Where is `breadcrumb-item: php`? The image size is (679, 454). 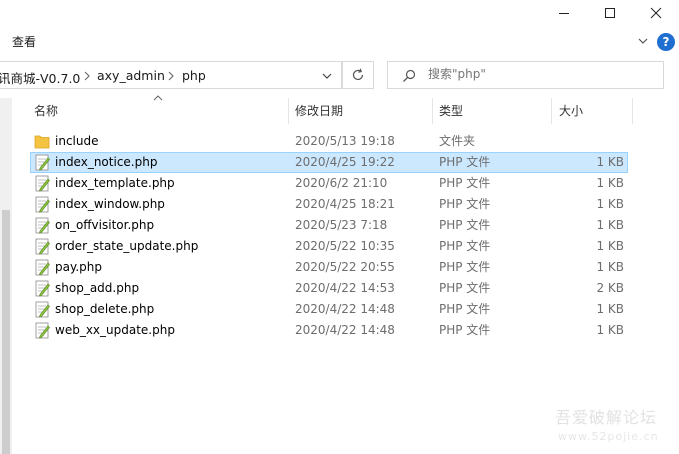 breadcrumb-item: php is located at coordinates (194, 75).